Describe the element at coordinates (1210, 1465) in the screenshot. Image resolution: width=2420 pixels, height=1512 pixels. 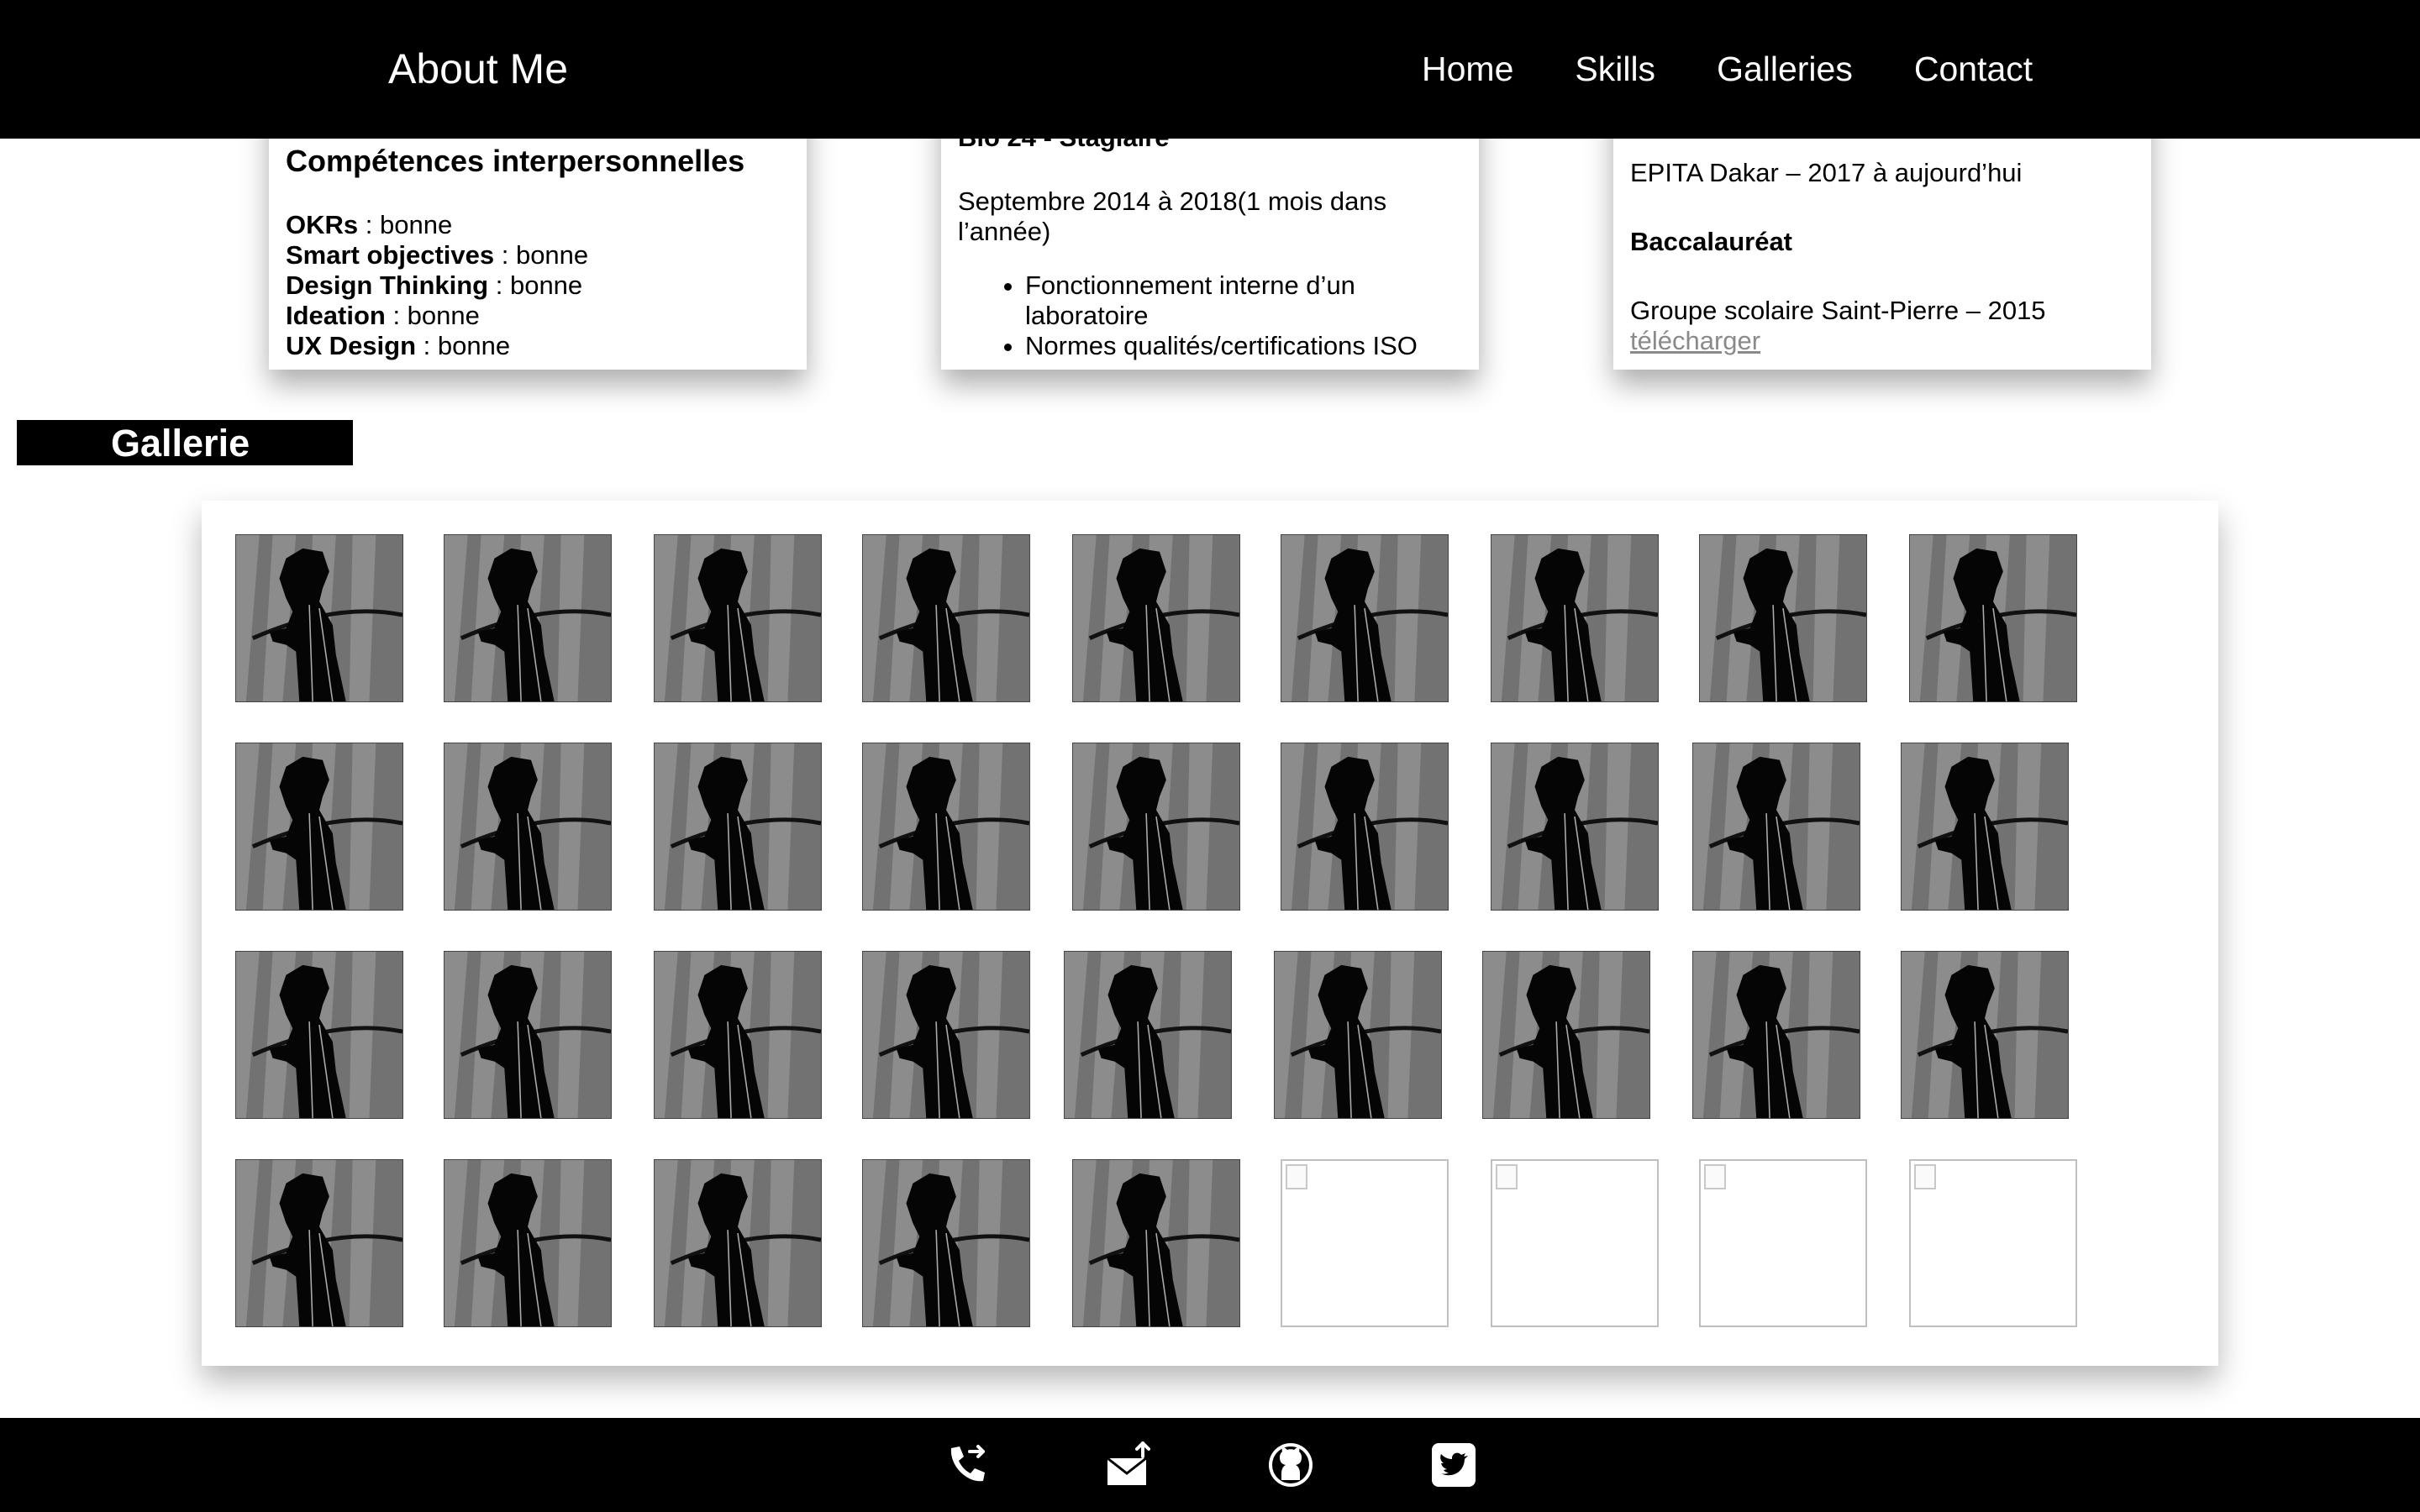
I see `footer` at that location.